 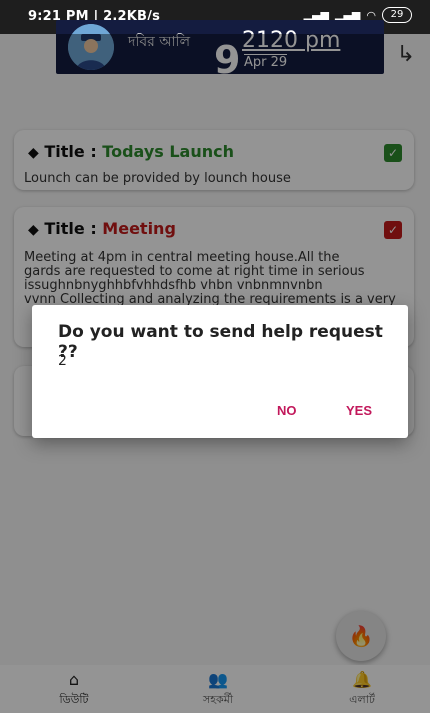 I want to click on dialog-message: 2, so click(x=62, y=361).